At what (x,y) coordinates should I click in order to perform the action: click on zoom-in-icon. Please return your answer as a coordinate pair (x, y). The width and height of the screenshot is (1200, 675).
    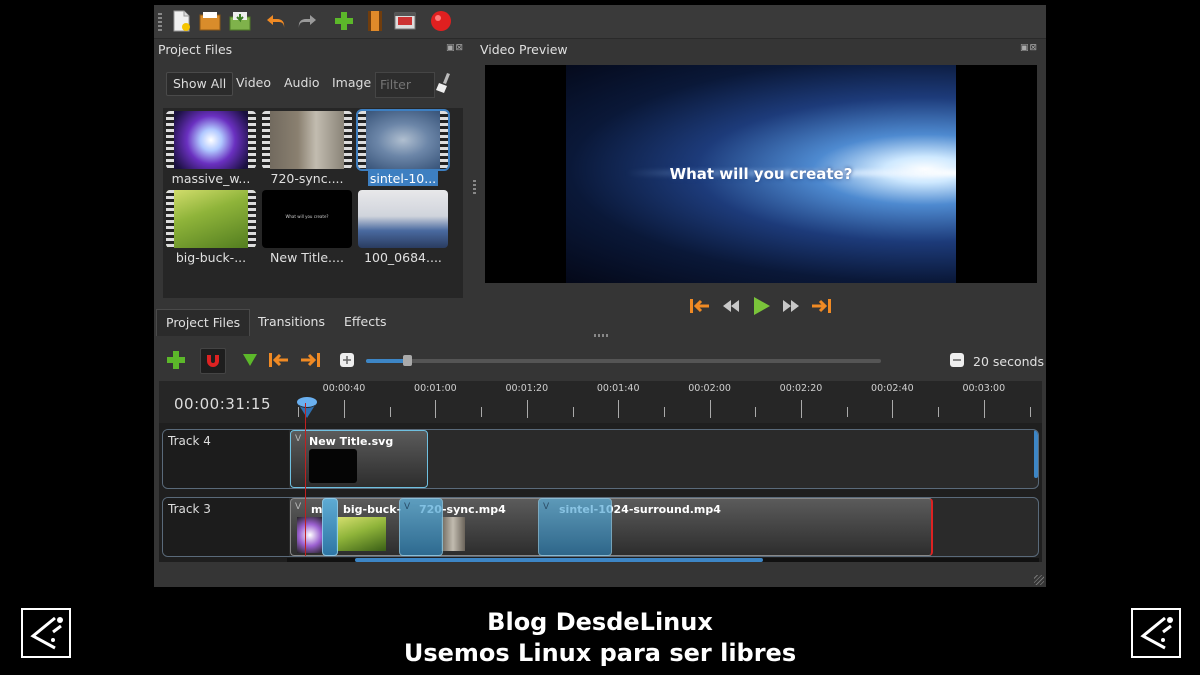
    Looking at the image, I should click on (957, 360).